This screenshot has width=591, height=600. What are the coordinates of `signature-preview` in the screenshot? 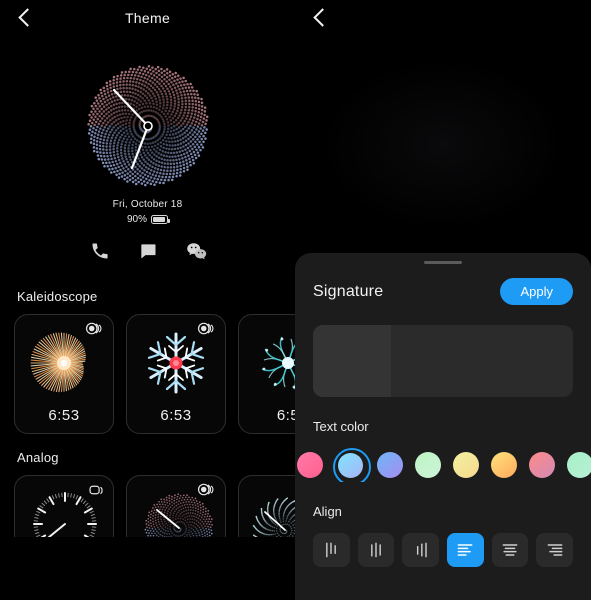 It's located at (443, 361).